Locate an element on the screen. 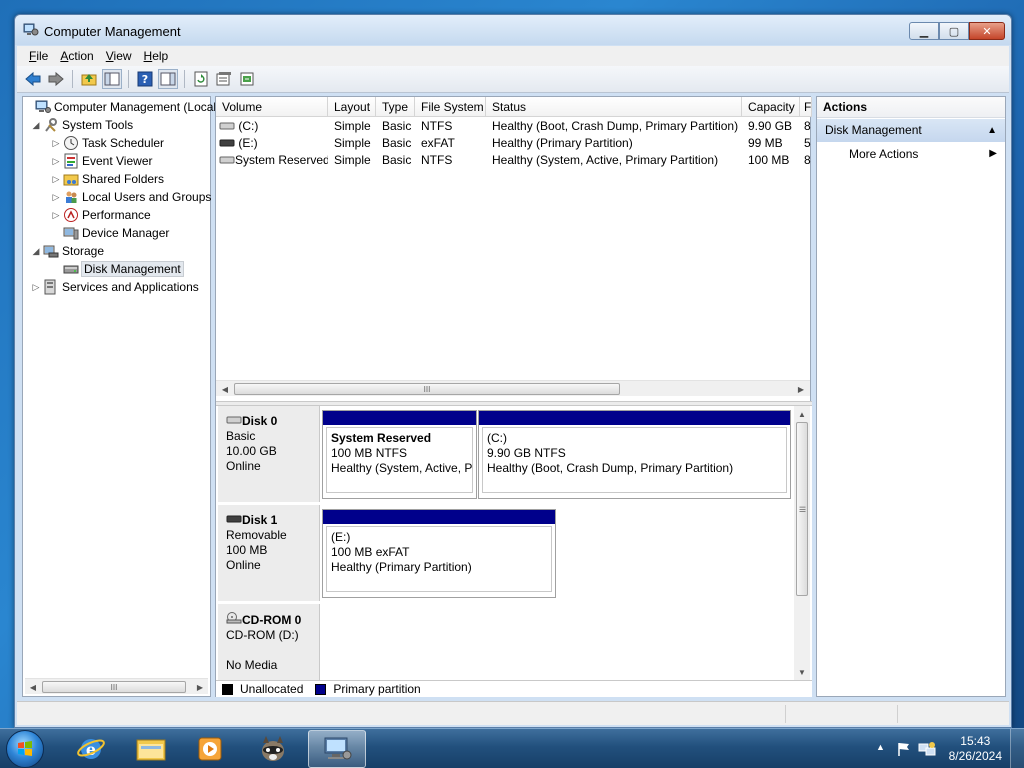 This screenshot has height=768, width=1024. collapse-up-icon: ▲ is located at coordinates (992, 130).